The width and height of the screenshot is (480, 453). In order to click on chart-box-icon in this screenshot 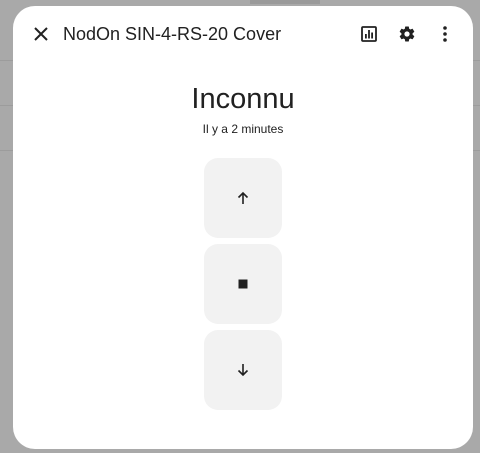, I will do `click(369, 34)`.